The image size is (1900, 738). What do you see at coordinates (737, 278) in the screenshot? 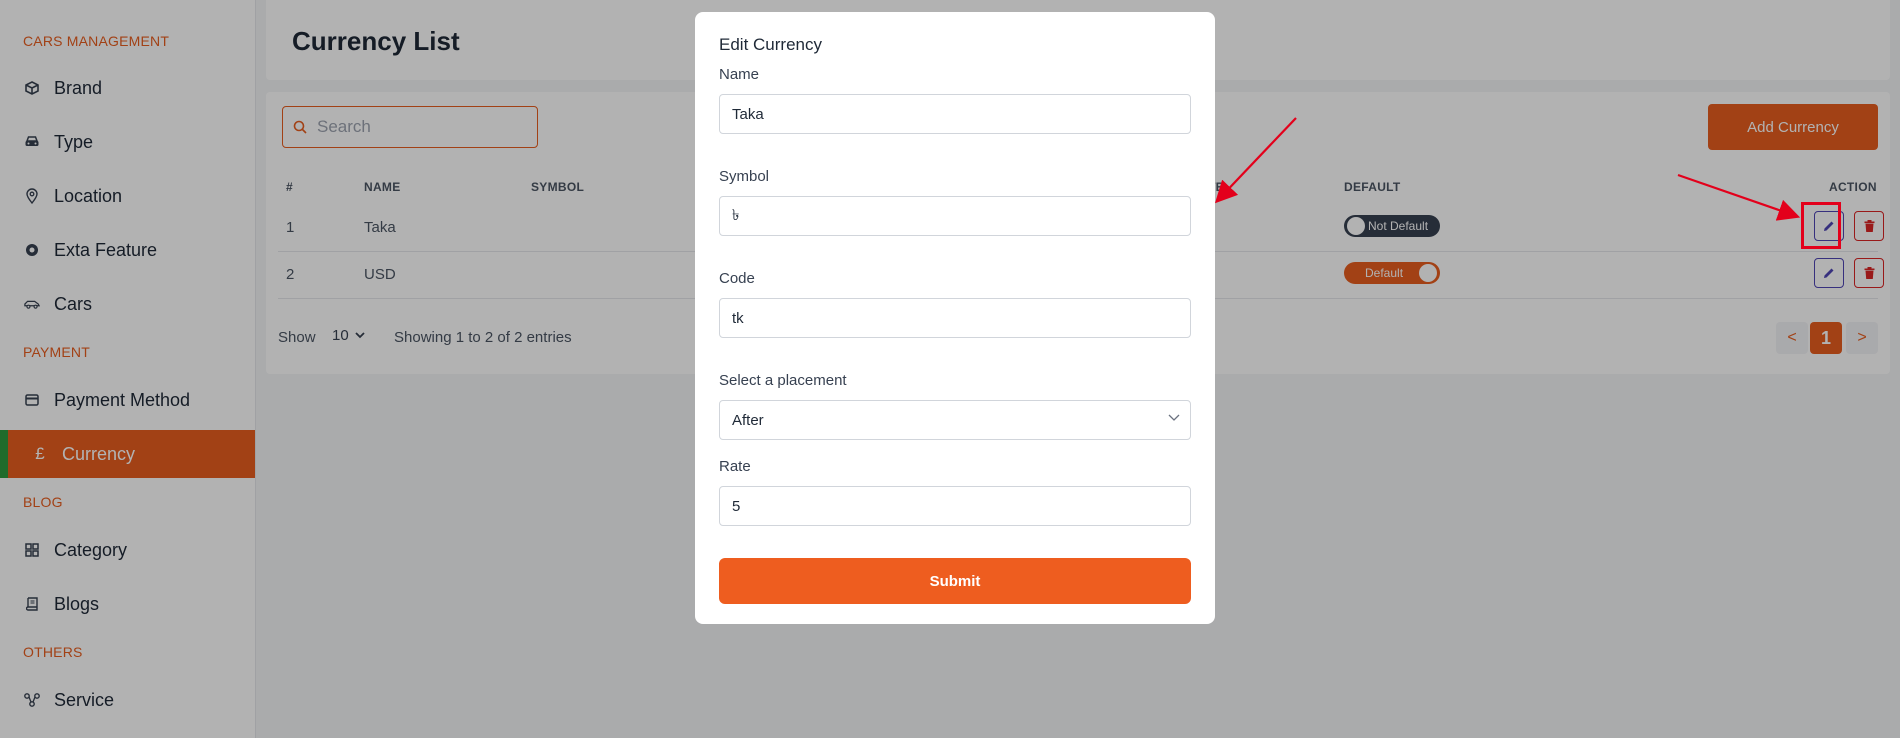
I see `code-label: Code` at bounding box center [737, 278].